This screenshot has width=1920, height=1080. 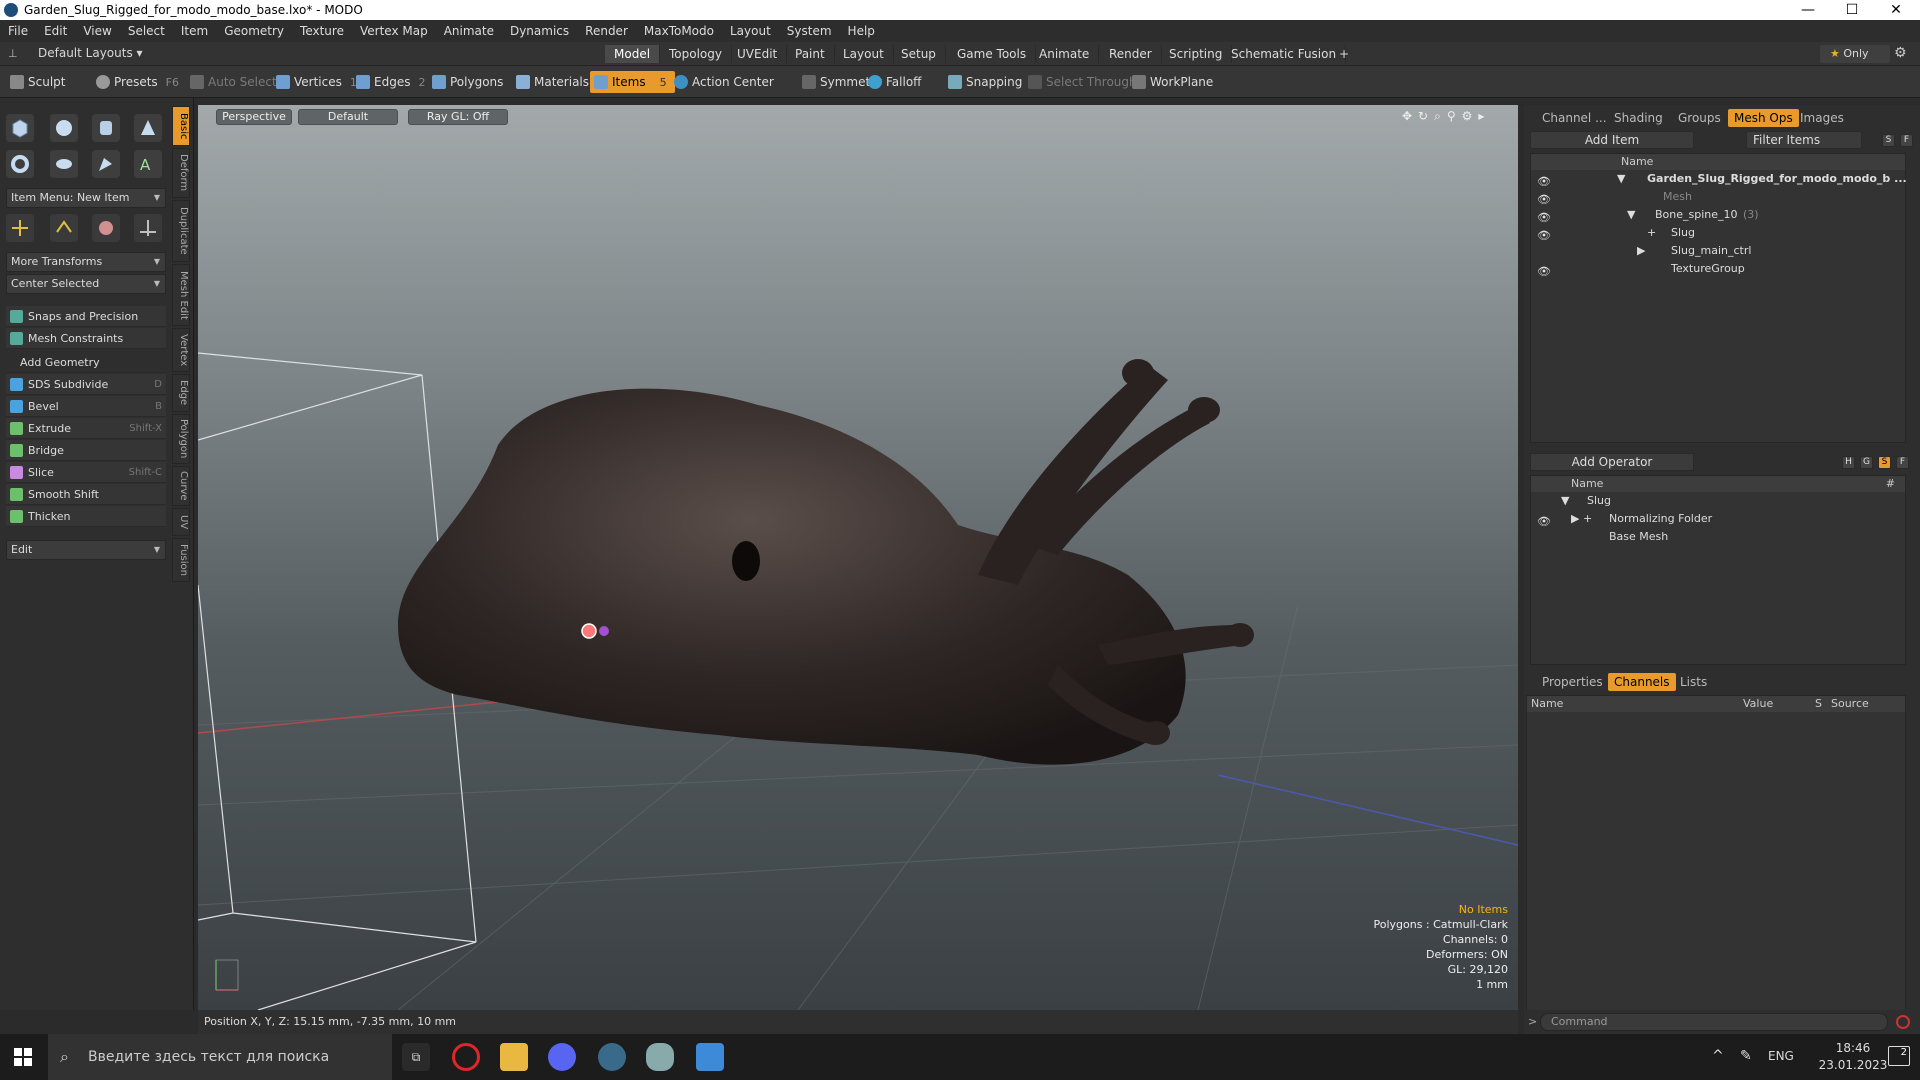 What do you see at coordinates (861, 31) in the screenshot?
I see `menu-help: Help` at bounding box center [861, 31].